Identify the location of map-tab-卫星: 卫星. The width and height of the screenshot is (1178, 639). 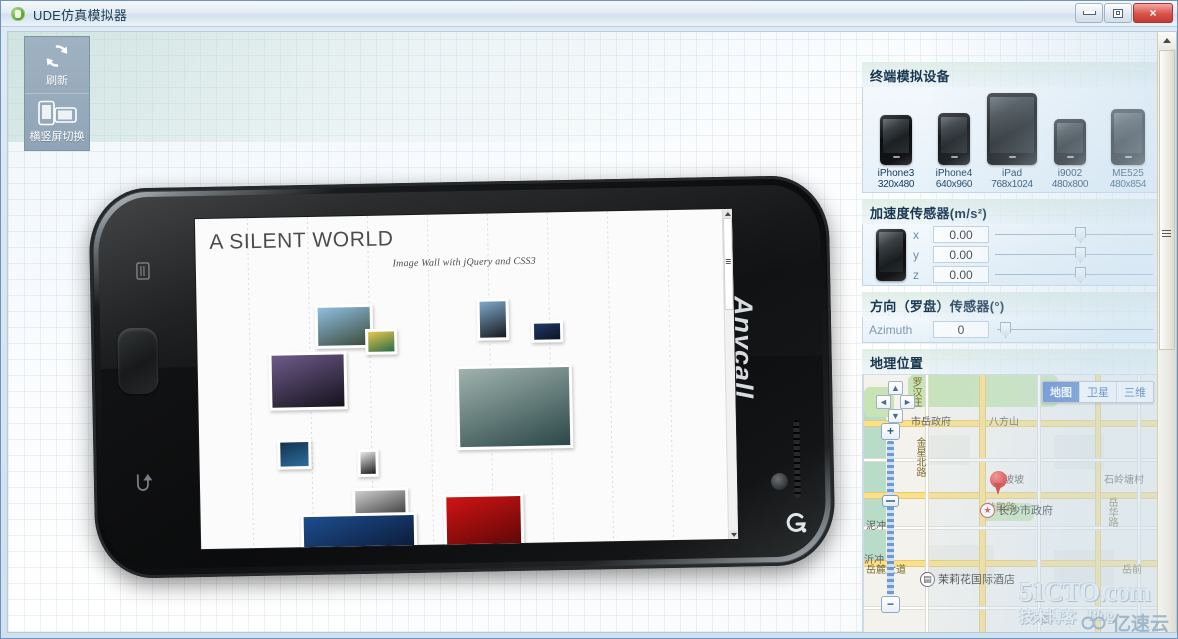
(1097, 392).